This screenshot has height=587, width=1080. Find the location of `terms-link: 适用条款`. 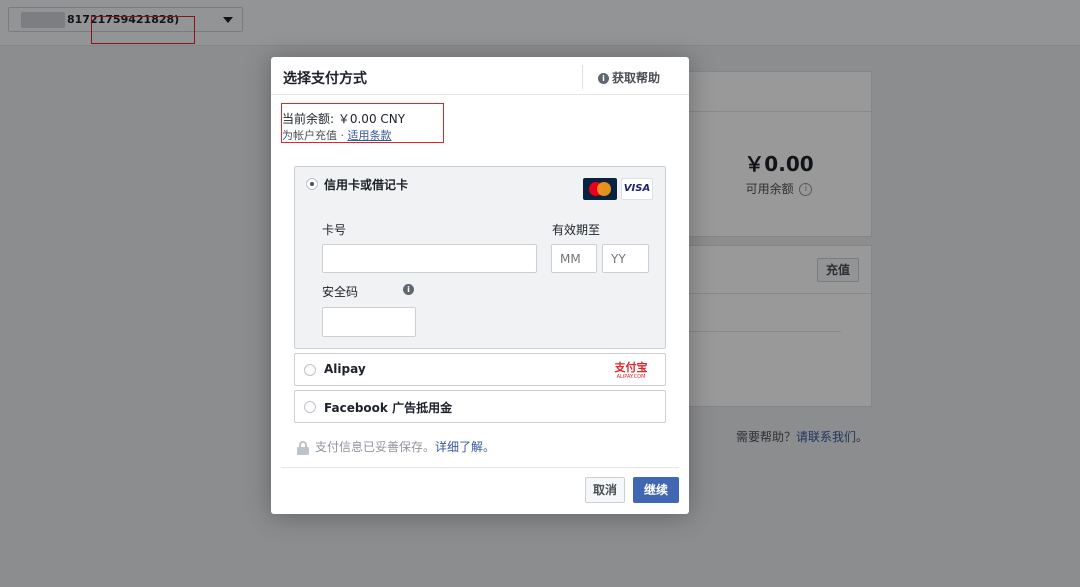

terms-link: 适用条款 is located at coordinates (370, 135).